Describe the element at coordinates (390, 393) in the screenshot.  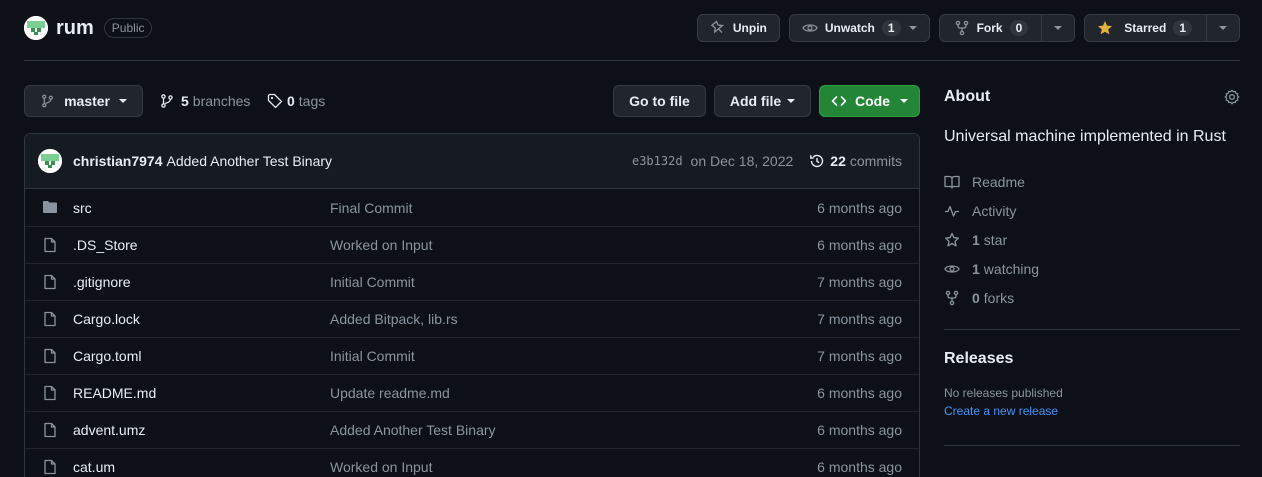
I see `file-commit-message: Update readme.md` at that location.